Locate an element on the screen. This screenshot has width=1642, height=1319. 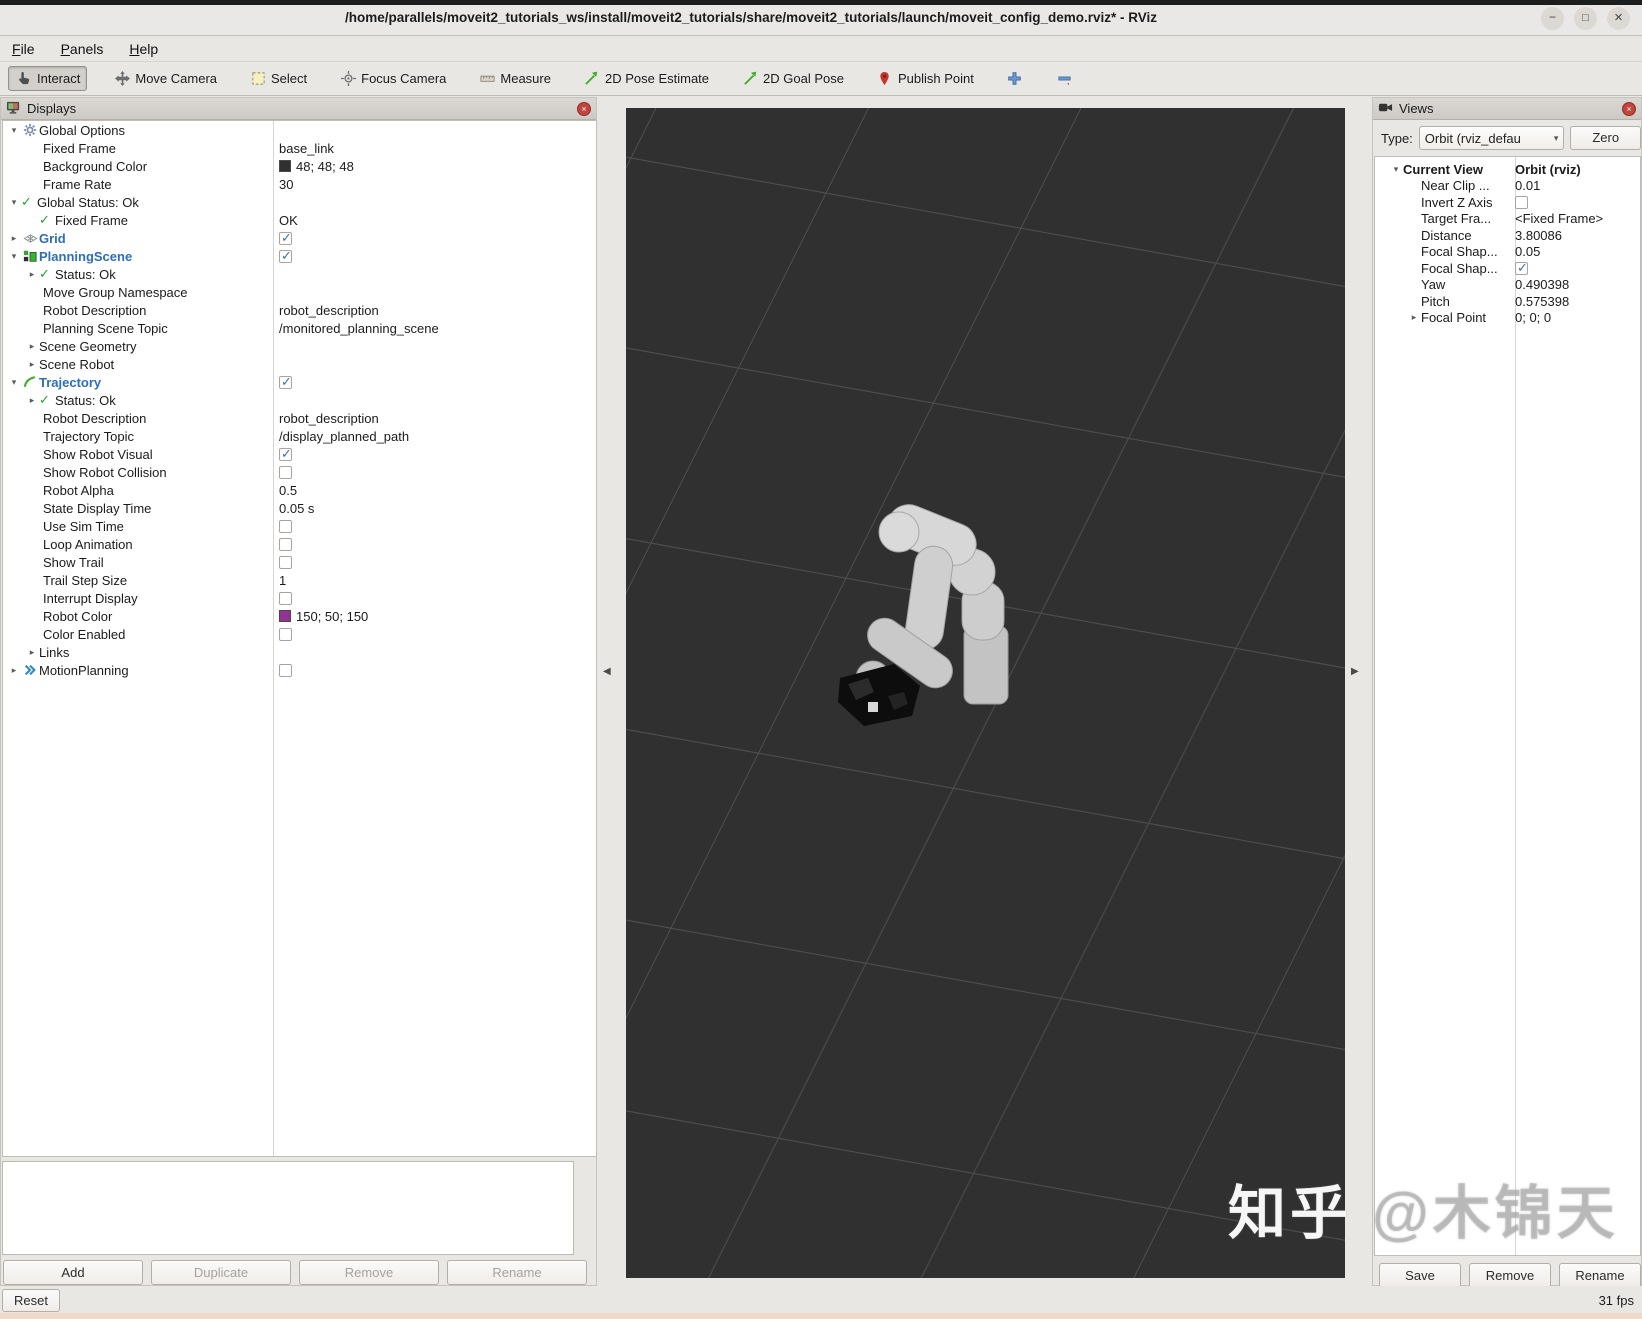
property-value: <Fixed Frame> is located at coordinates (1559, 218).